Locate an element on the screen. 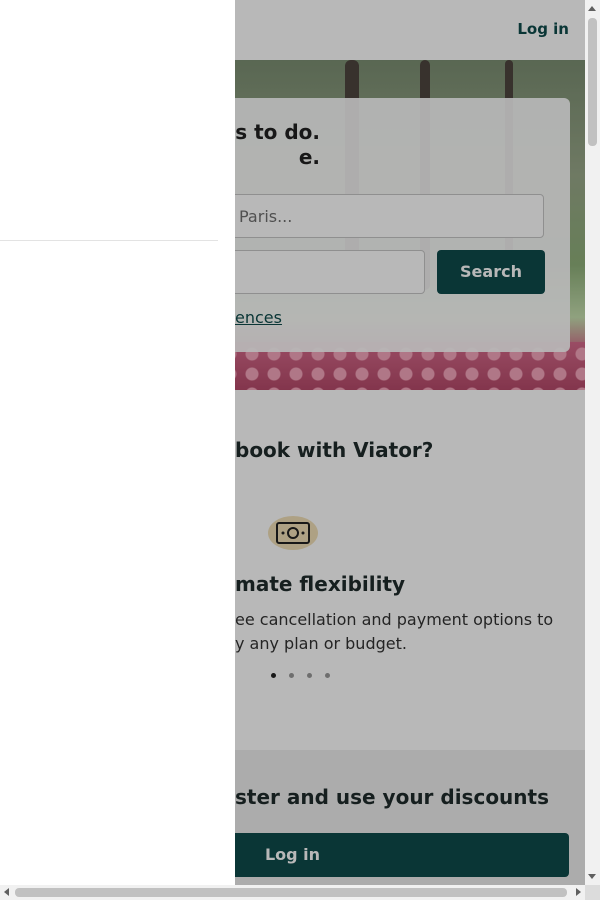 The width and height of the screenshot is (600, 900). scrollbar-corner is located at coordinates (592, 892).